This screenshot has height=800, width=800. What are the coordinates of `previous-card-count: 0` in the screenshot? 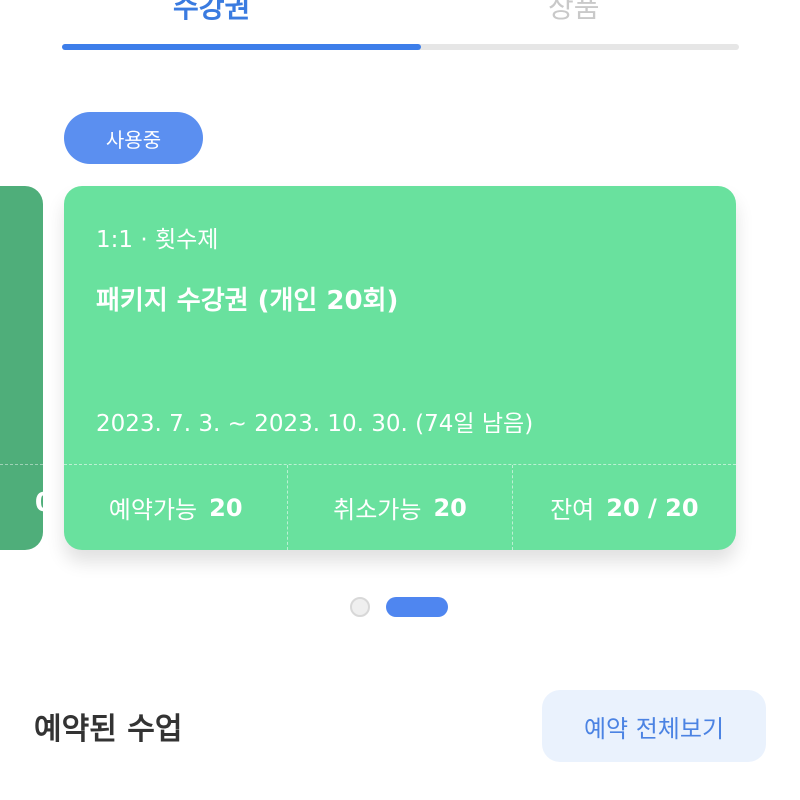 It's located at (39, 503).